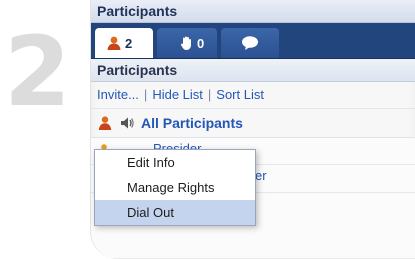  Describe the element at coordinates (175, 162) in the screenshot. I see `menu-item-edit-info: Edit Info` at that location.